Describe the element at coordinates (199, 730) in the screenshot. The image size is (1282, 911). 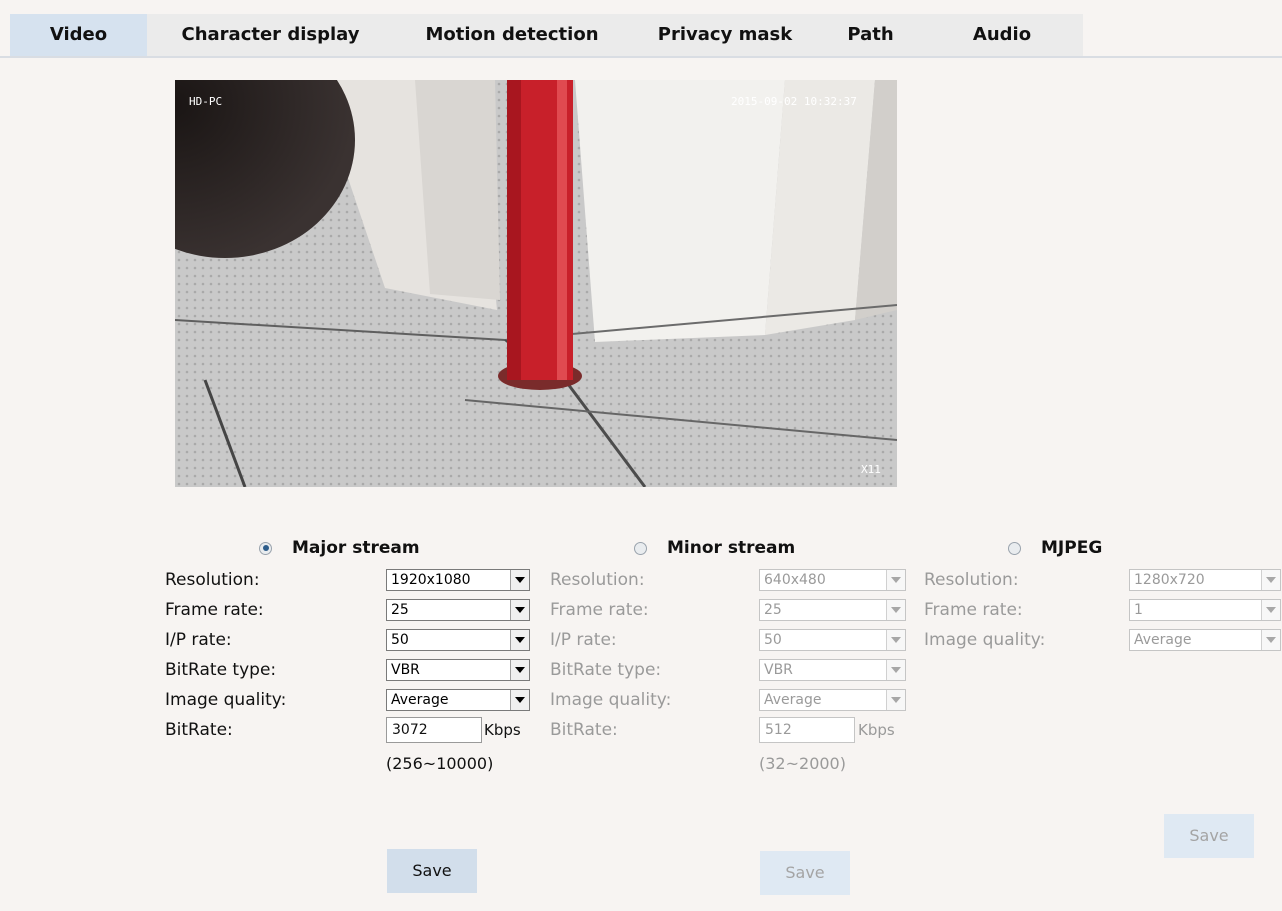
I see `major-bitrate-label: BitRate:` at that location.